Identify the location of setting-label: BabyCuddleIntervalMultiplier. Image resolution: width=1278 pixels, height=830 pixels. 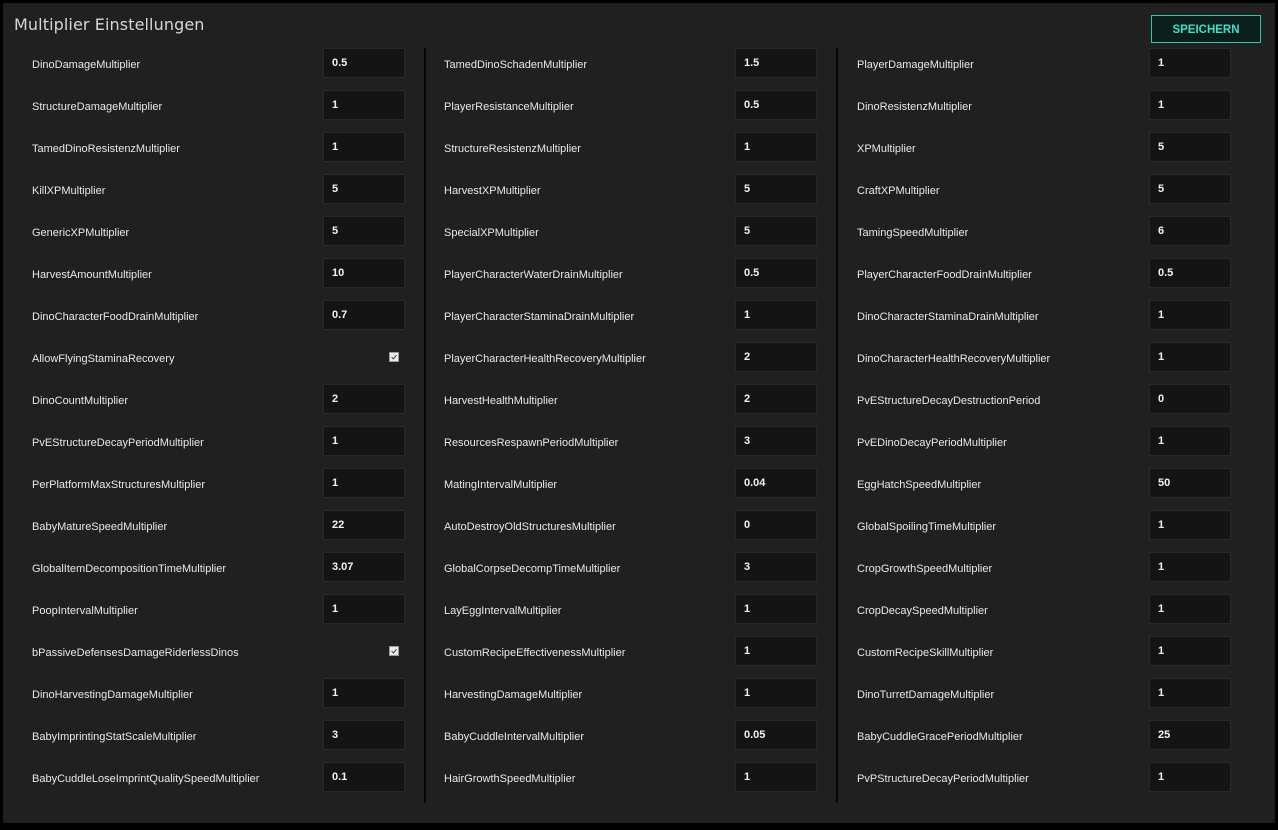
(514, 737).